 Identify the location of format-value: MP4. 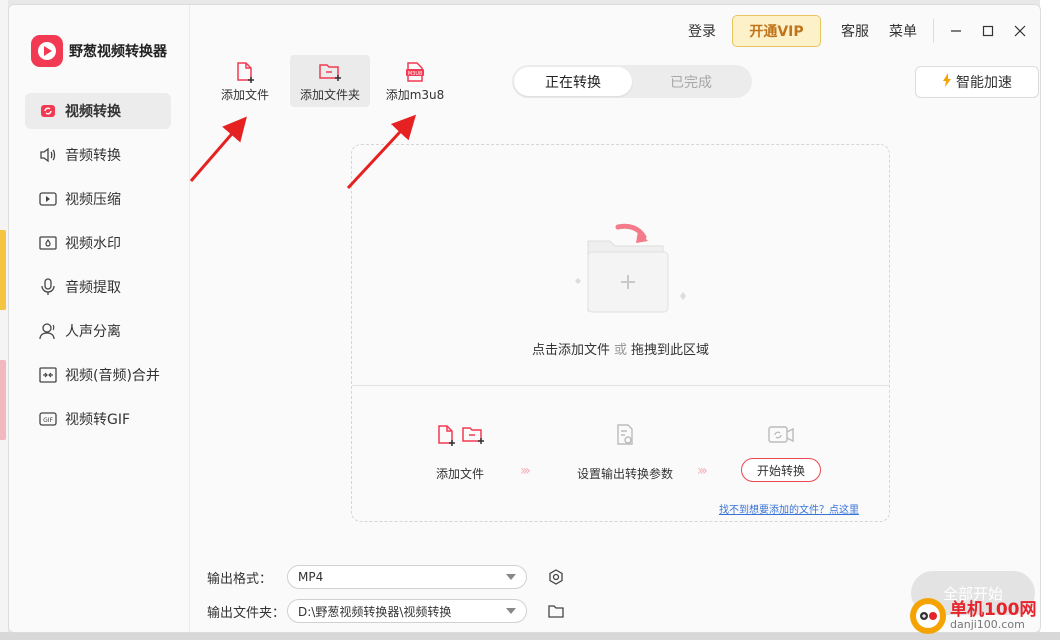
(311, 577).